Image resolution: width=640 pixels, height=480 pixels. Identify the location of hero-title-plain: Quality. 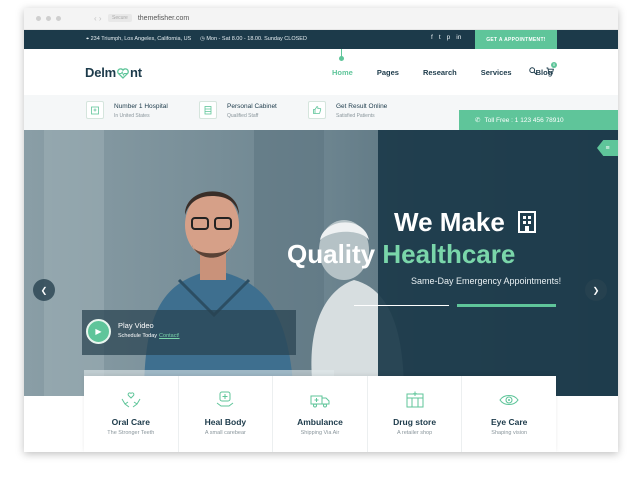
(331, 254).